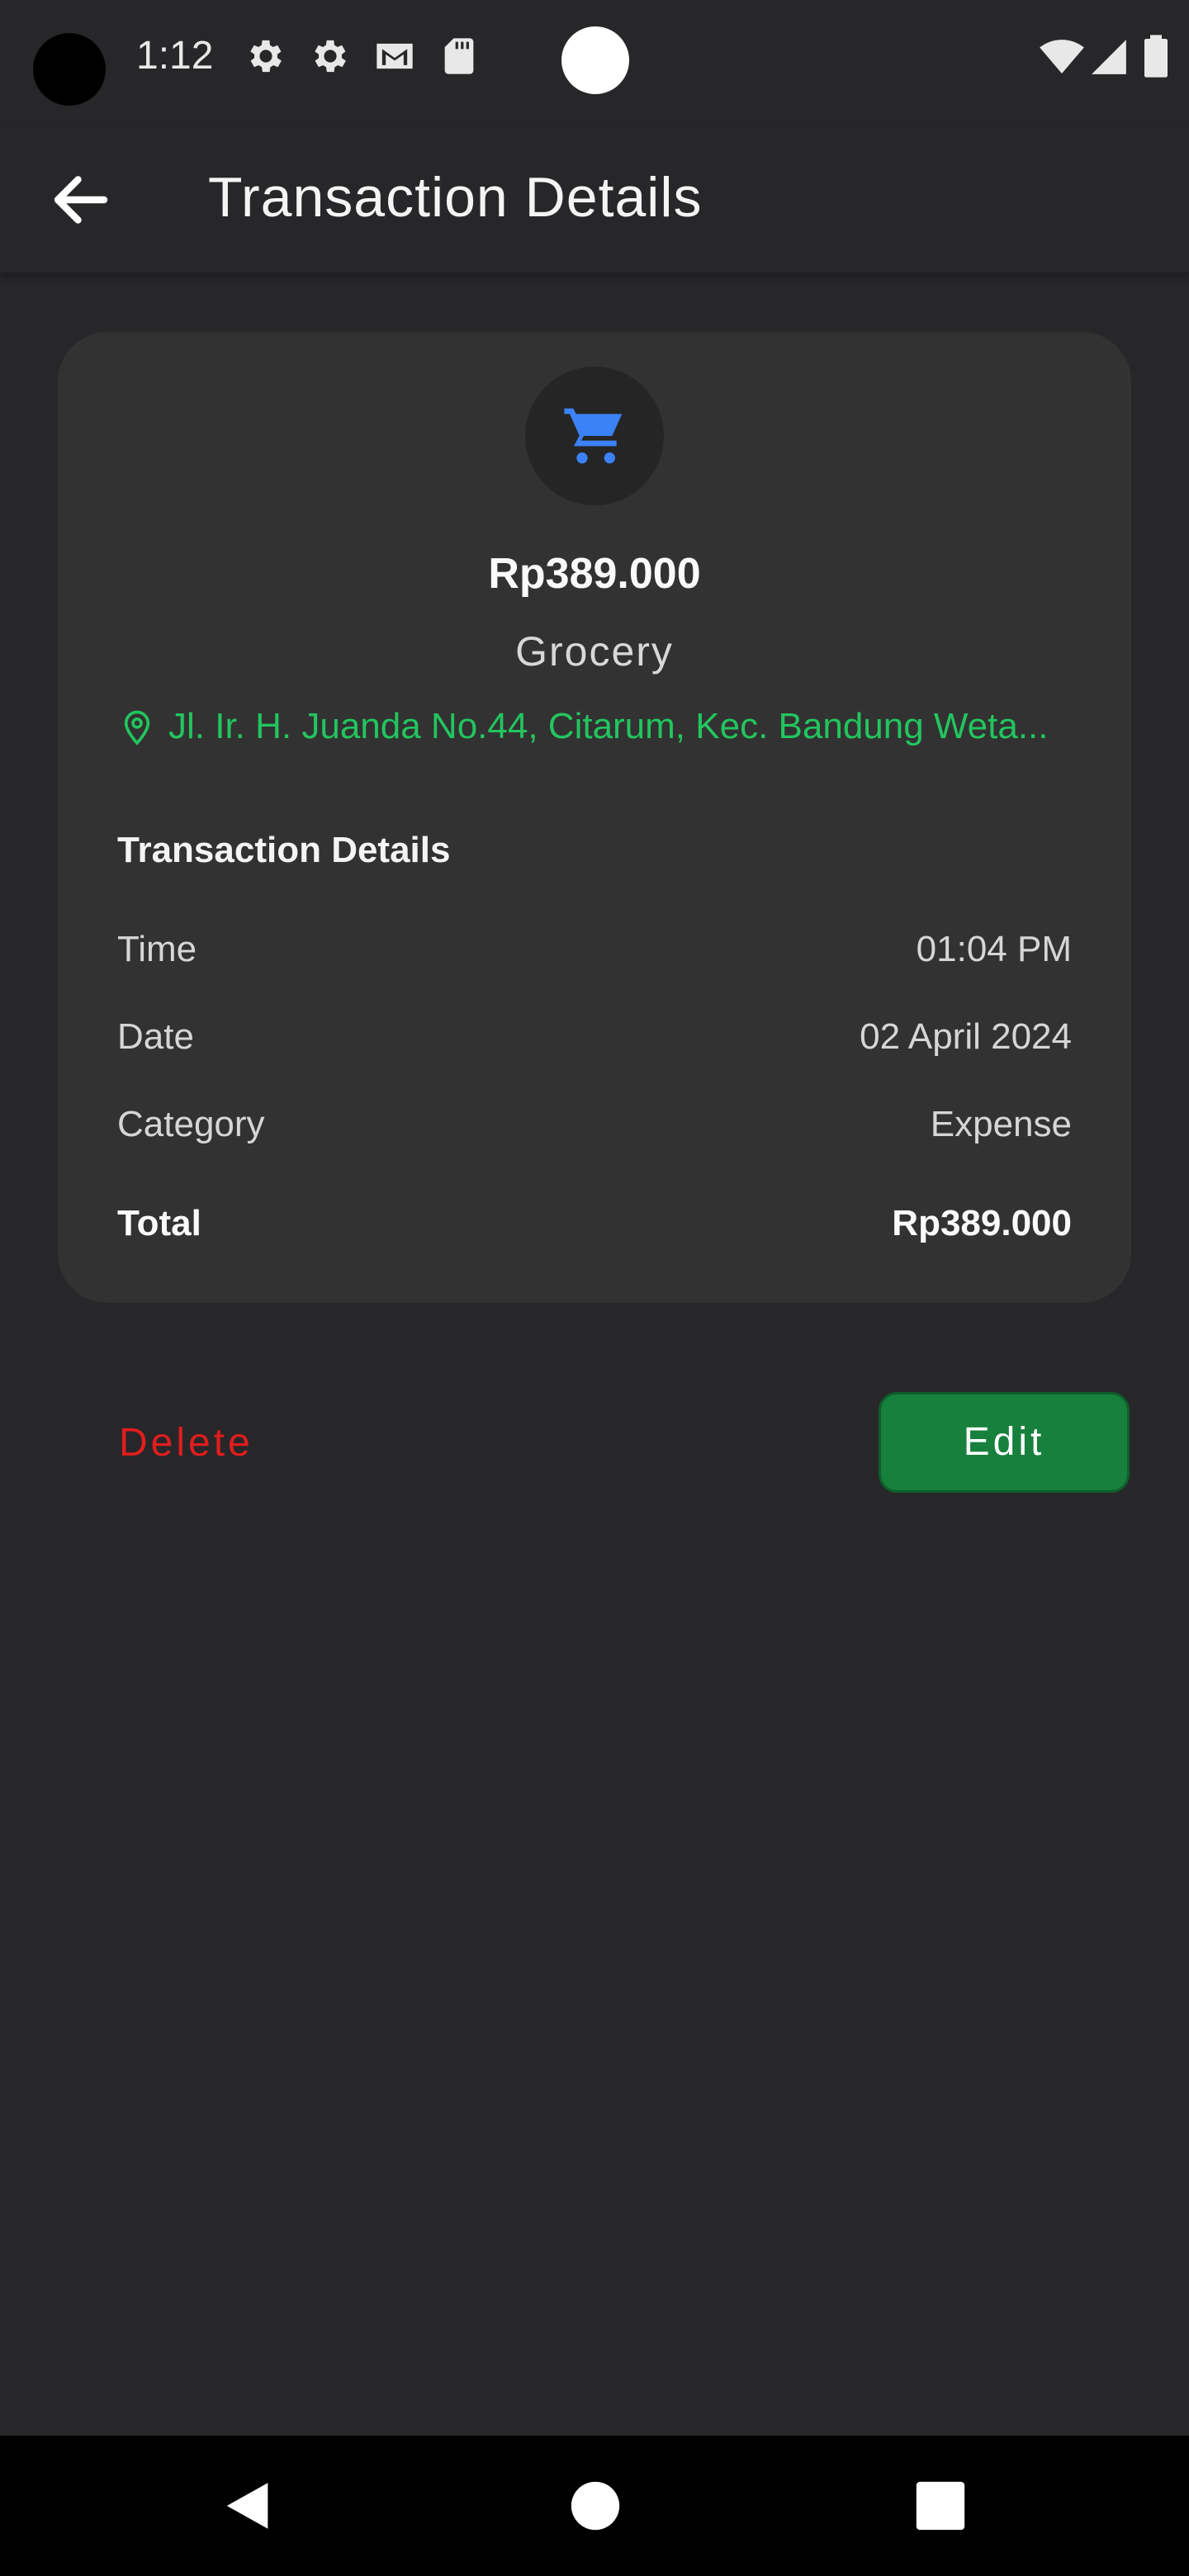  I want to click on status-time: 1:12, so click(175, 56).